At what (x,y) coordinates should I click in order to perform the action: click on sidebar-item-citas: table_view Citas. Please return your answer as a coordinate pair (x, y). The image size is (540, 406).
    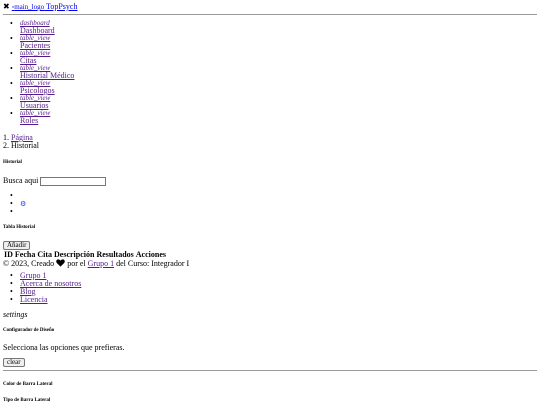
    Looking at the image, I should click on (42, 57).